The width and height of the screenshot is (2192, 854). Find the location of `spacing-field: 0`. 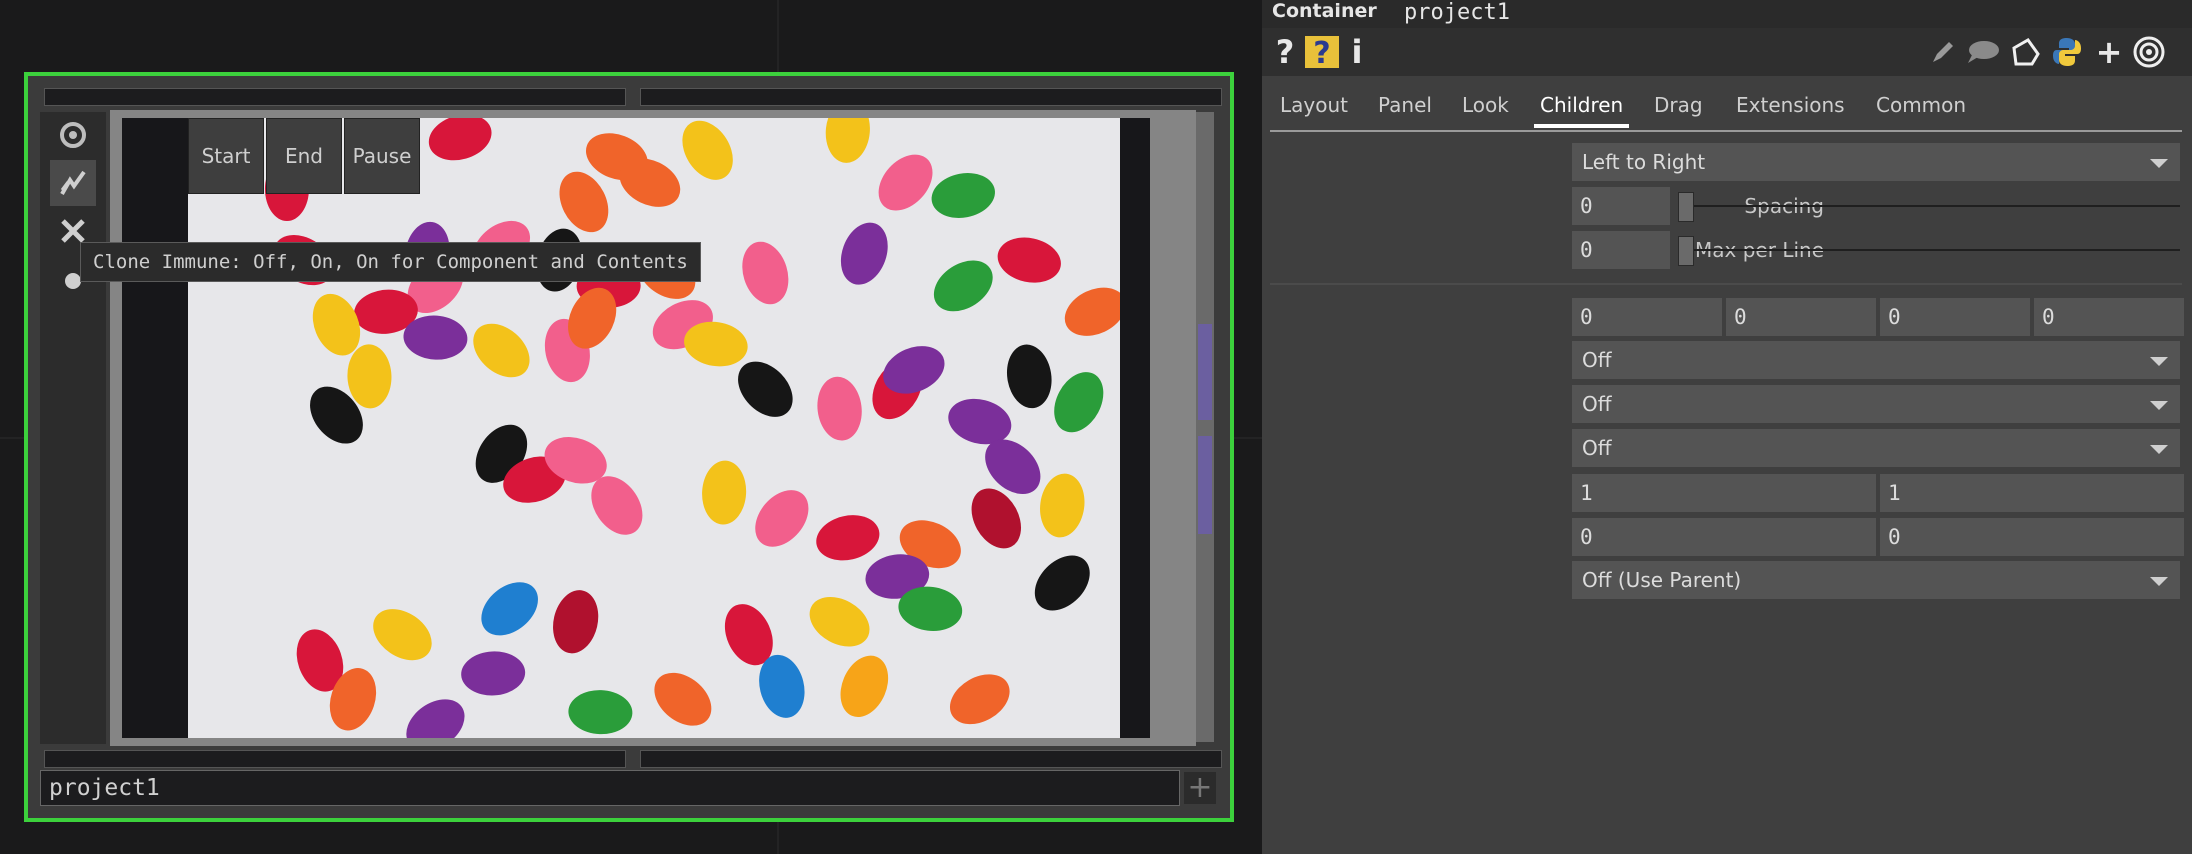

spacing-field: 0 is located at coordinates (1621, 206).